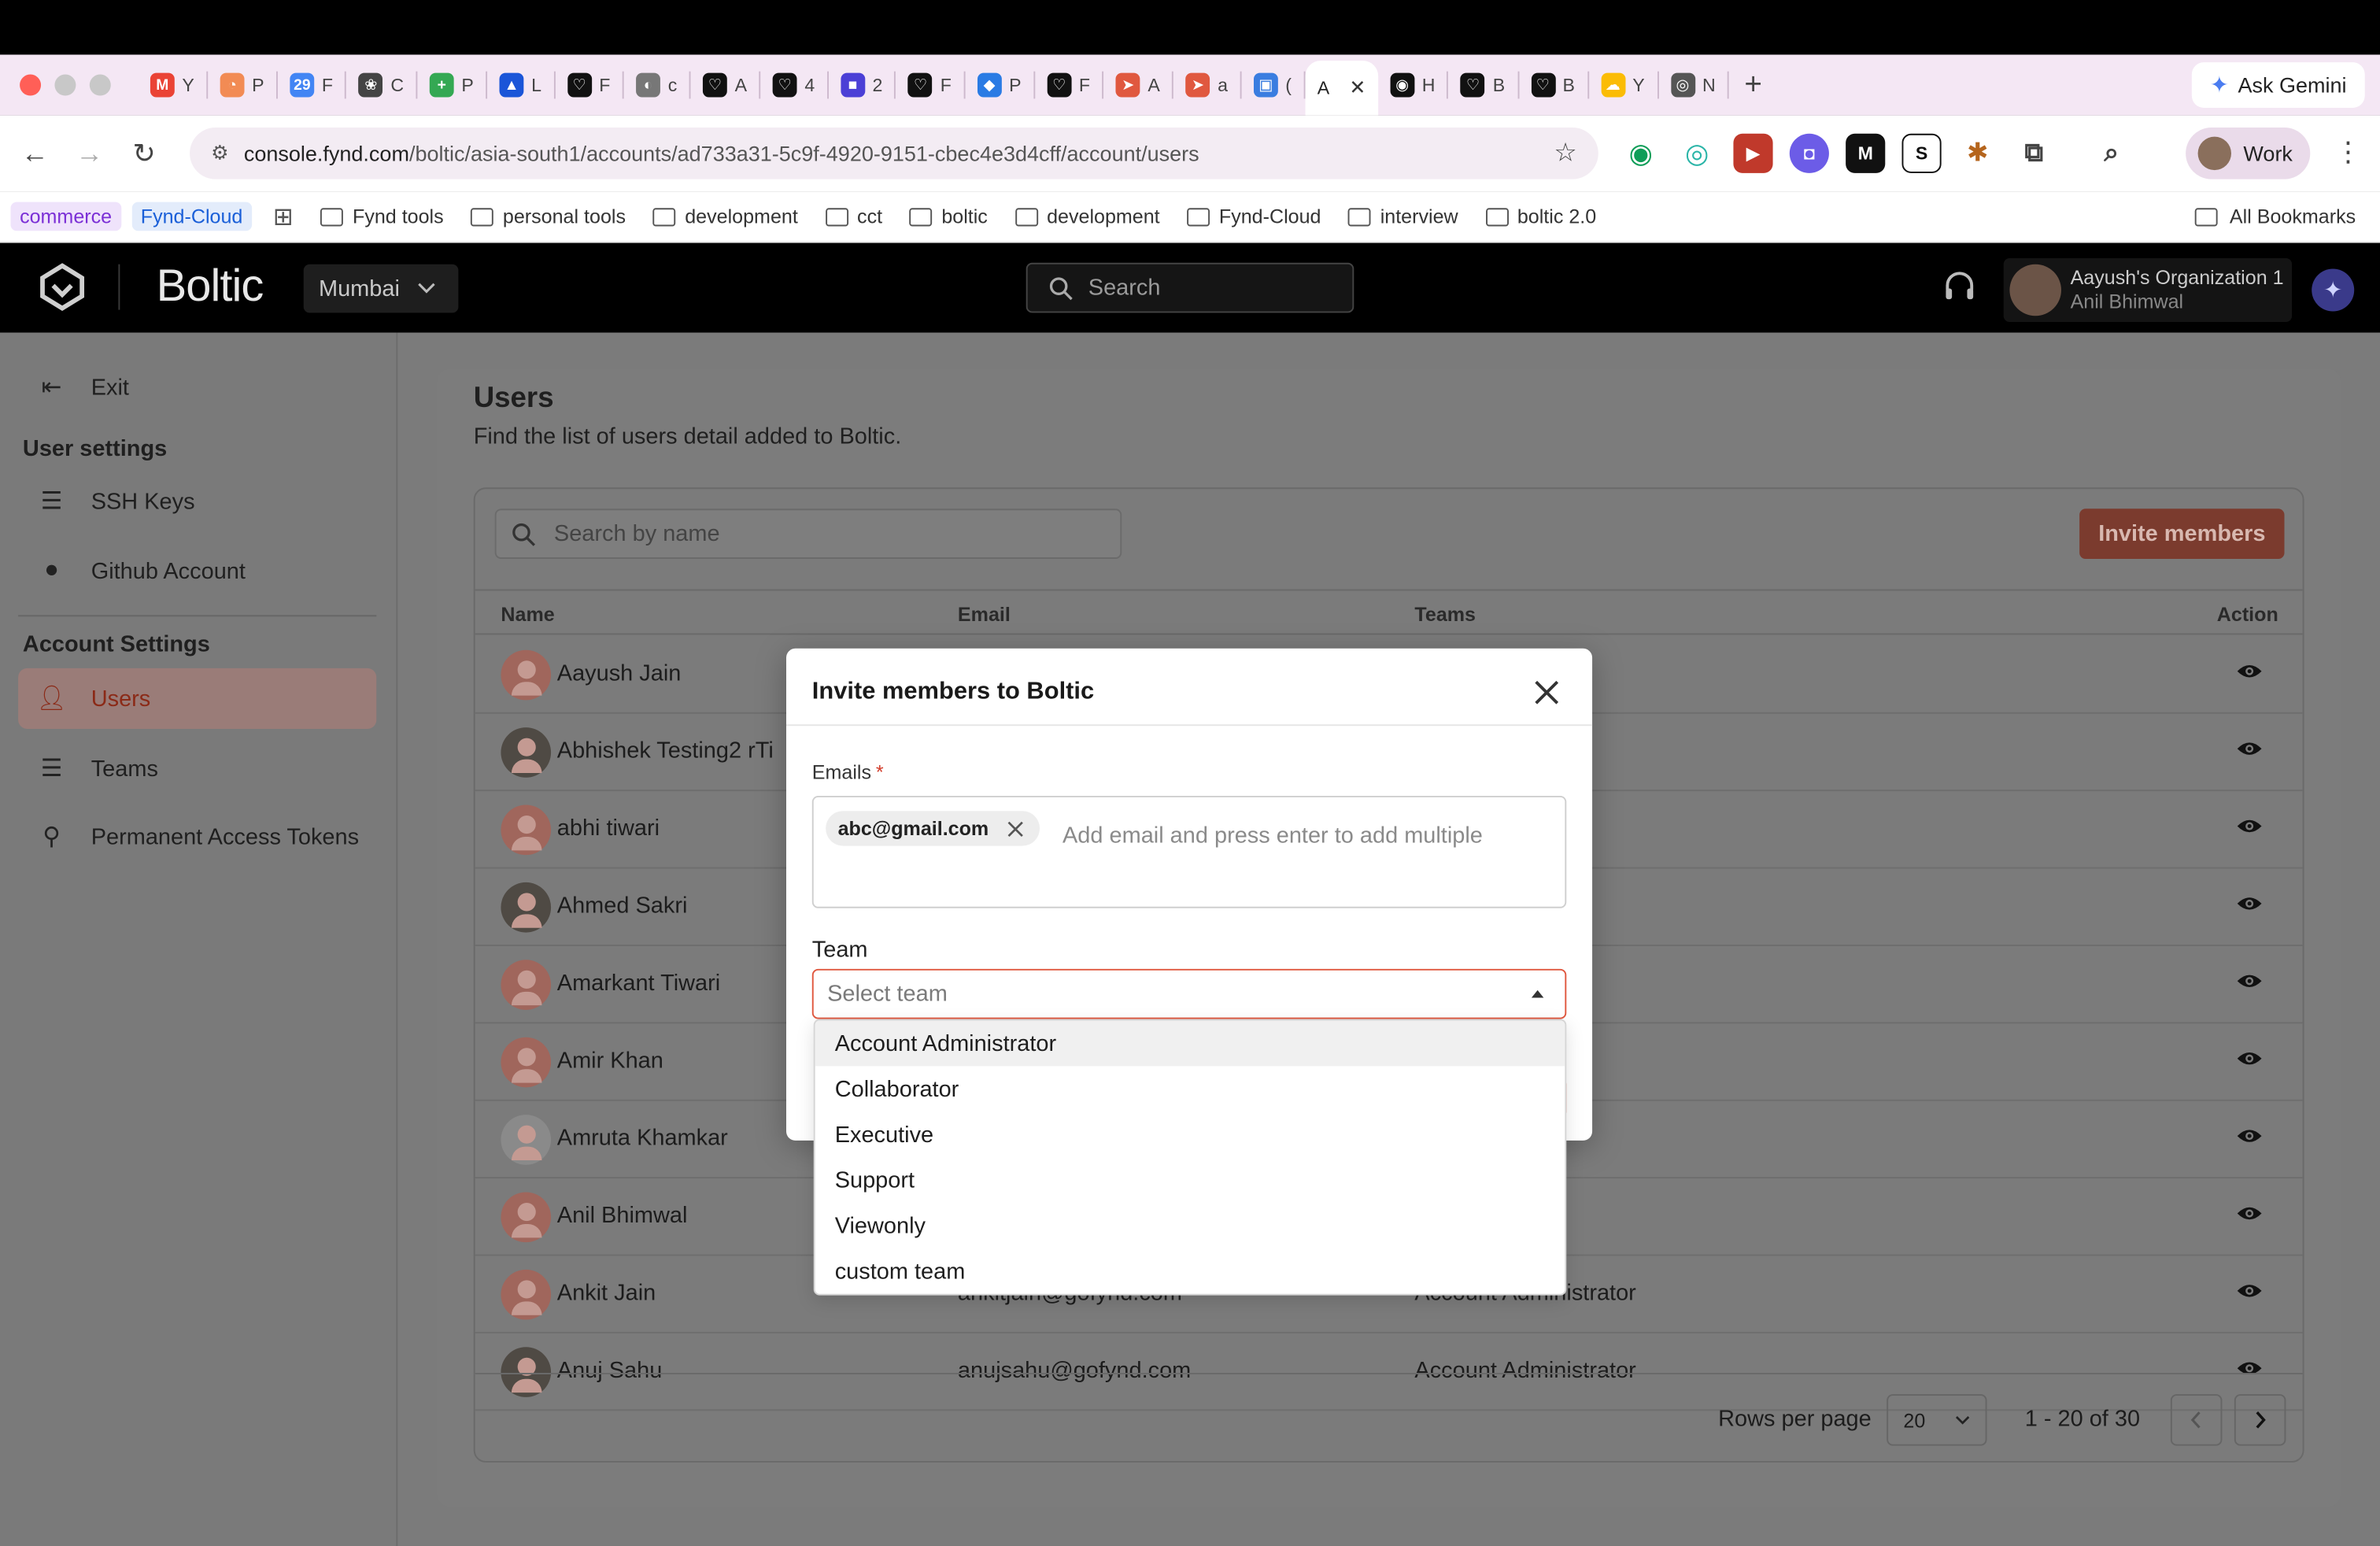 The image size is (2380, 1546). Describe the element at coordinates (1809, 153) in the screenshot. I see `extension-circle-icon: ◘` at that location.